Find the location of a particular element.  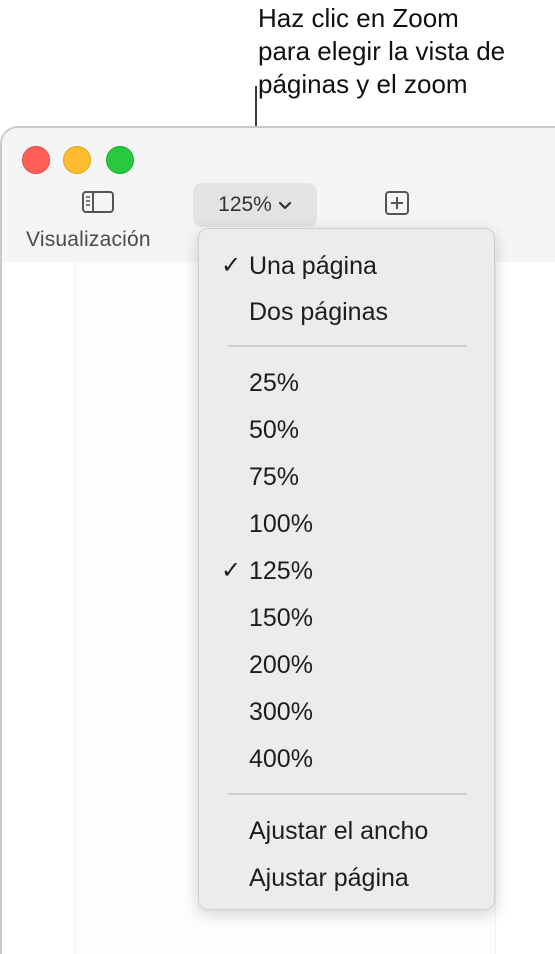

menu-item-label: 25% is located at coordinates (274, 383).